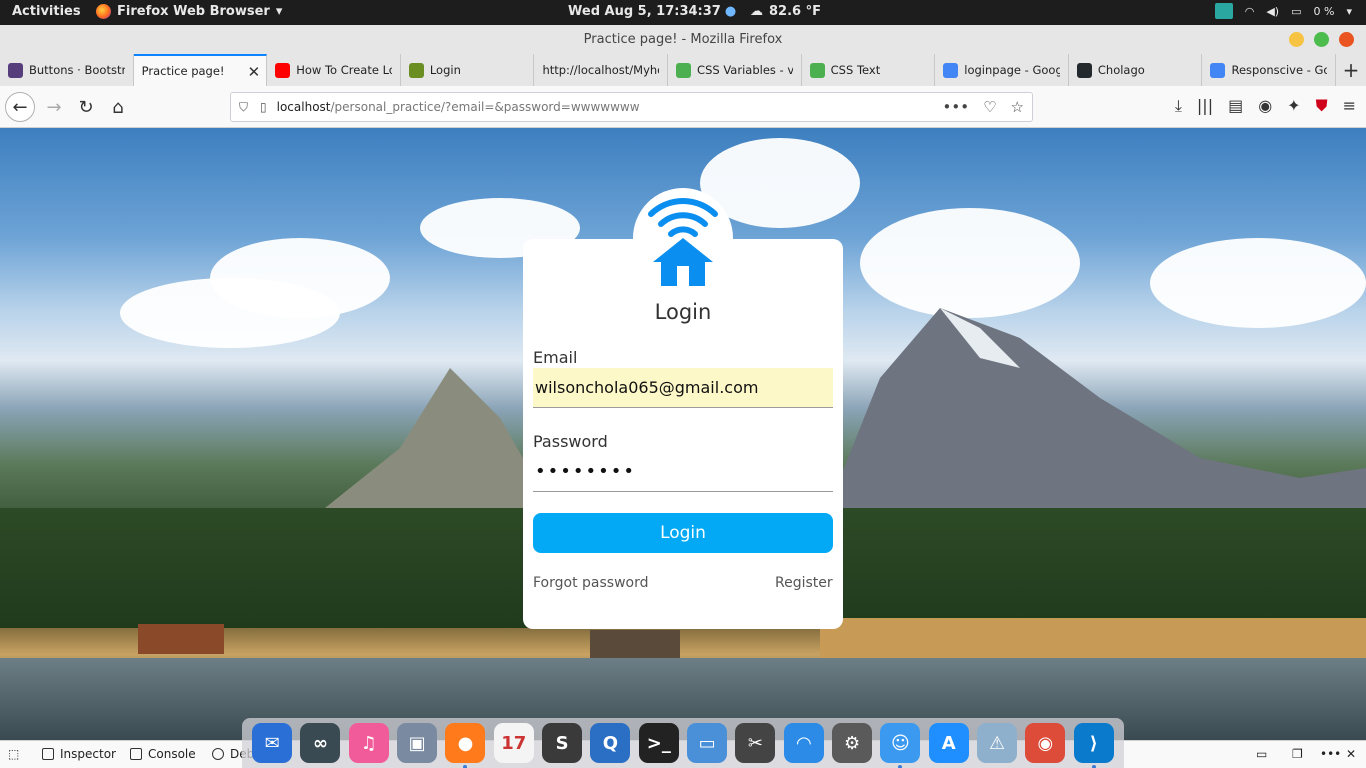 This screenshot has width=1366, height=768. What do you see at coordinates (86, 107) in the screenshot?
I see `reload-button: ↻` at bounding box center [86, 107].